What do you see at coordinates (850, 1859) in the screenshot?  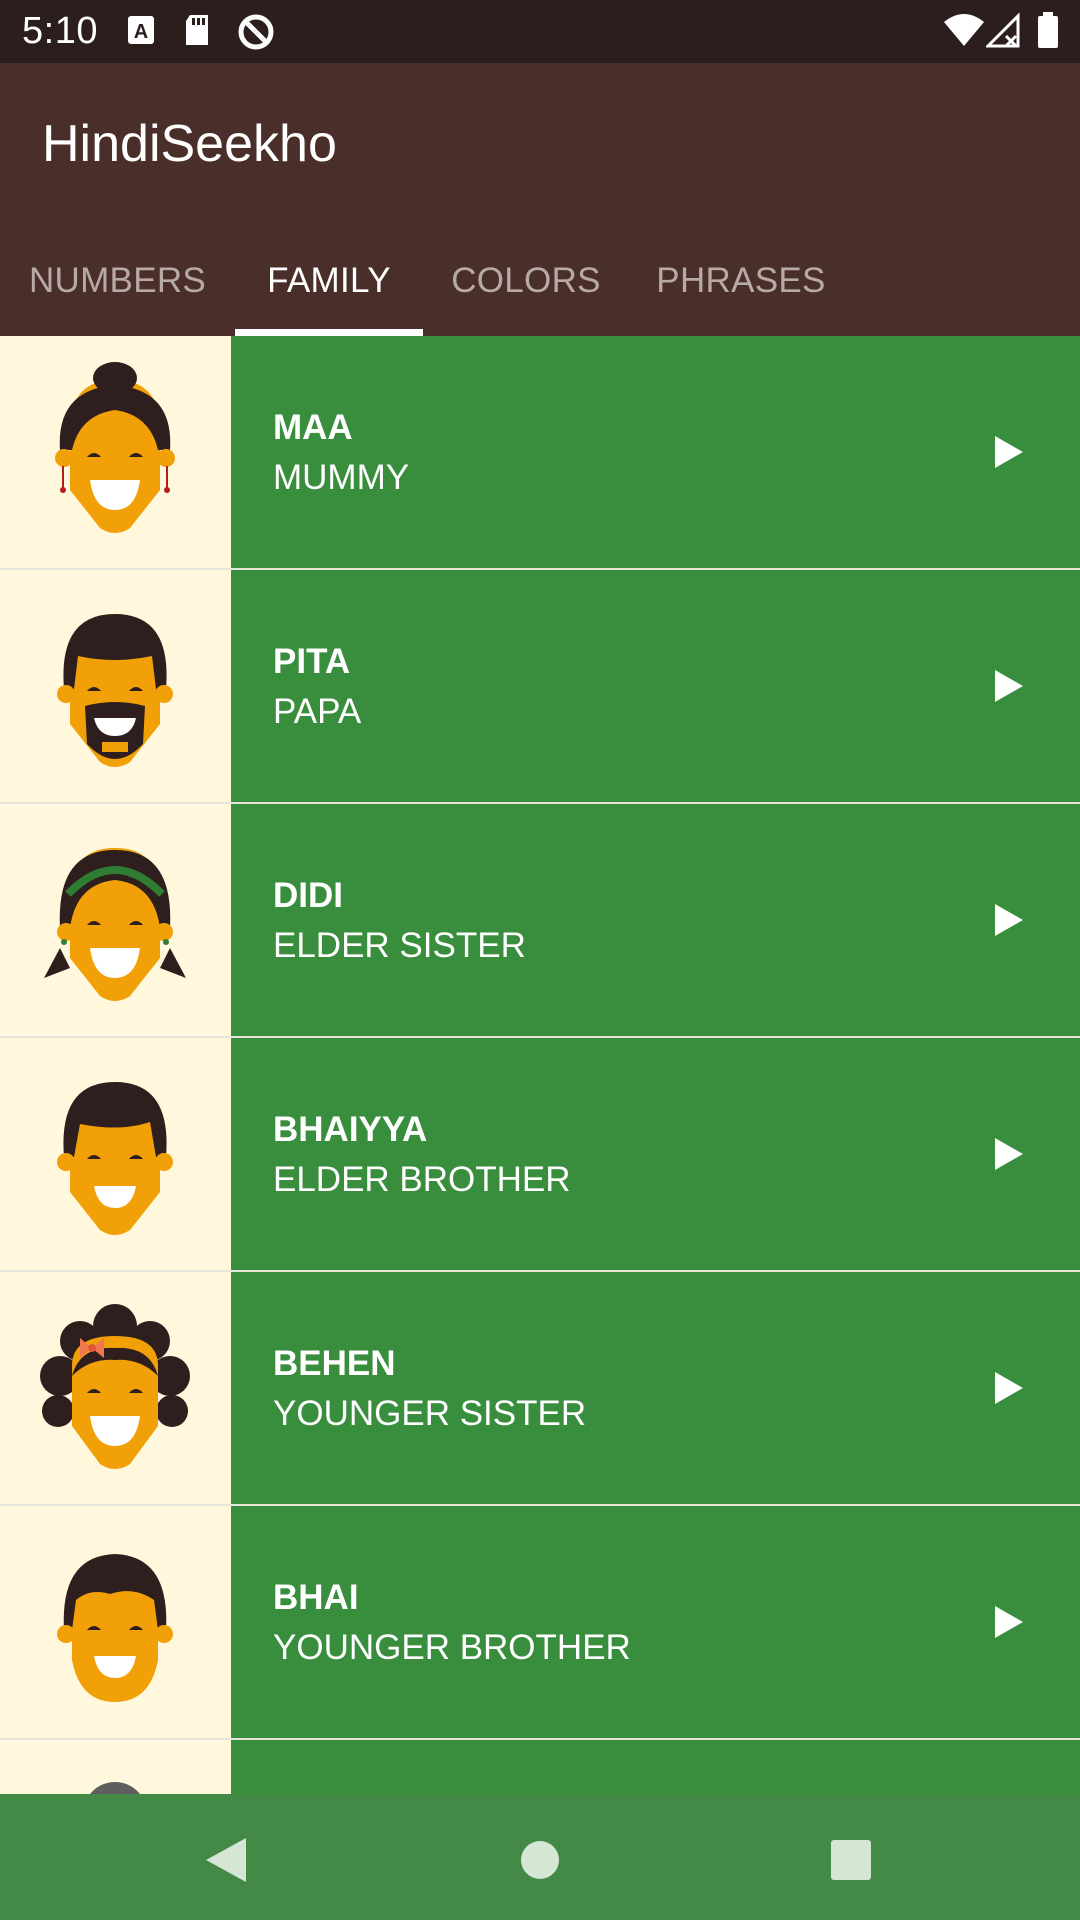 I see `recents-icon` at bounding box center [850, 1859].